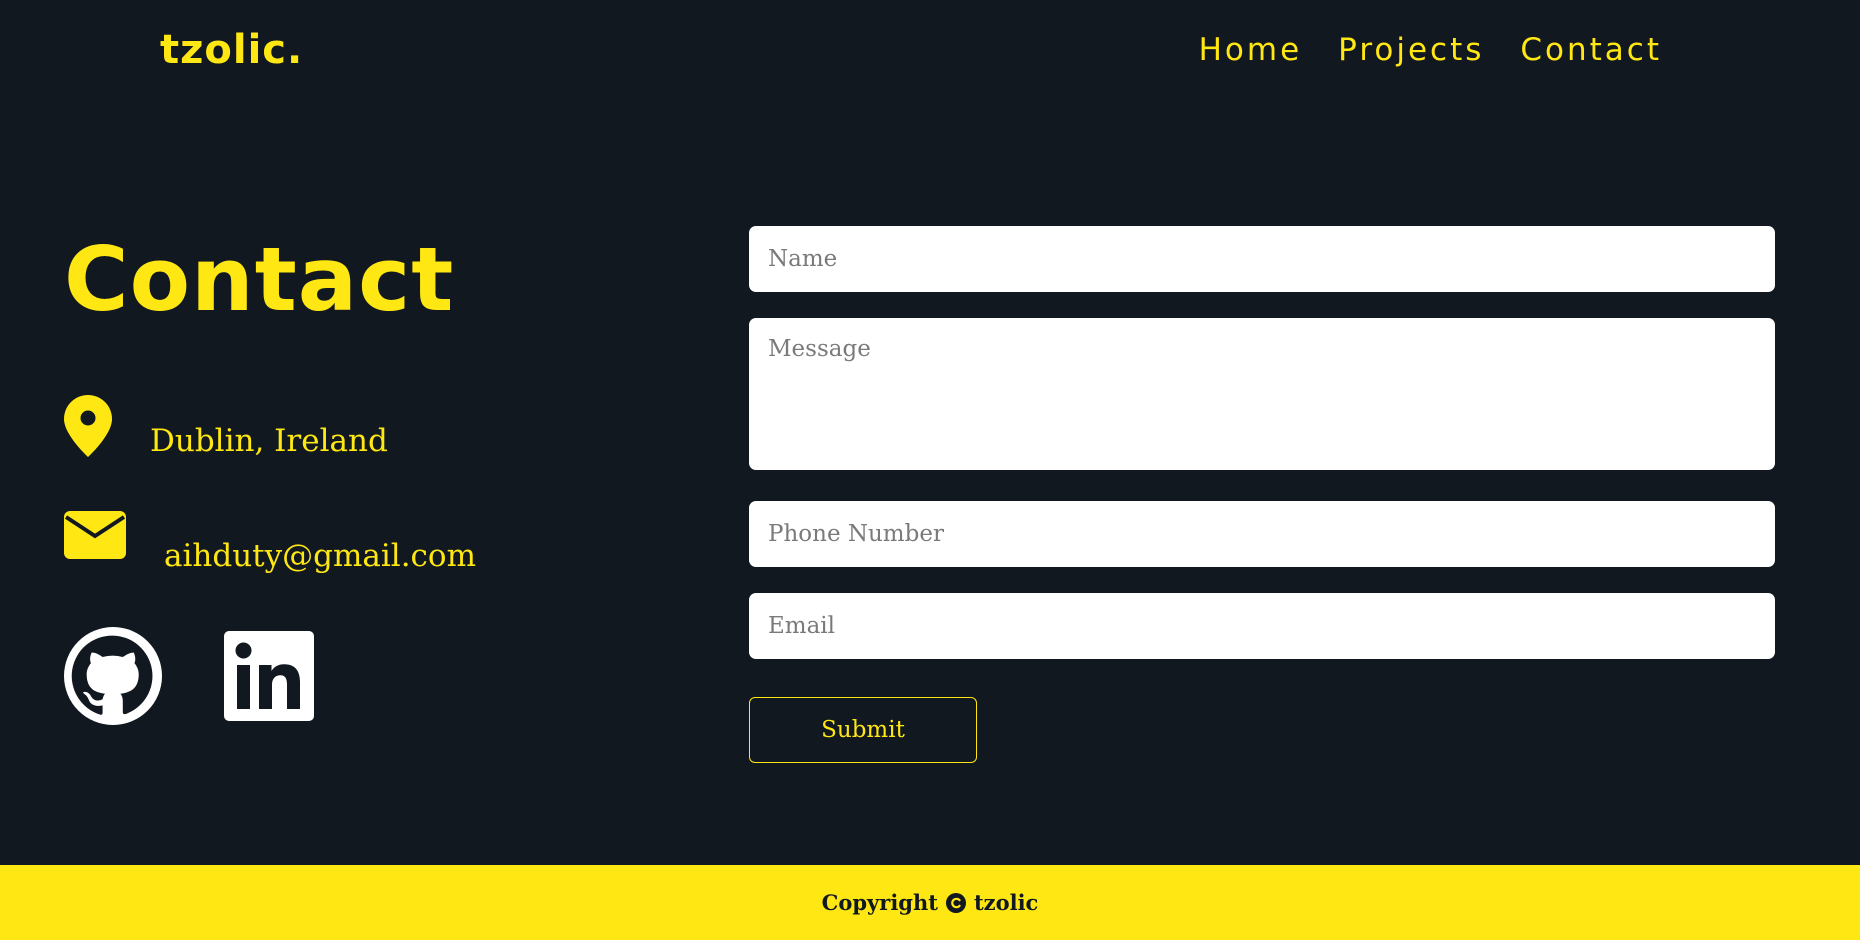 The height and width of the screenshot is (940, 1860). I want to click on copyright-text: Copyright, so click(879, 902).